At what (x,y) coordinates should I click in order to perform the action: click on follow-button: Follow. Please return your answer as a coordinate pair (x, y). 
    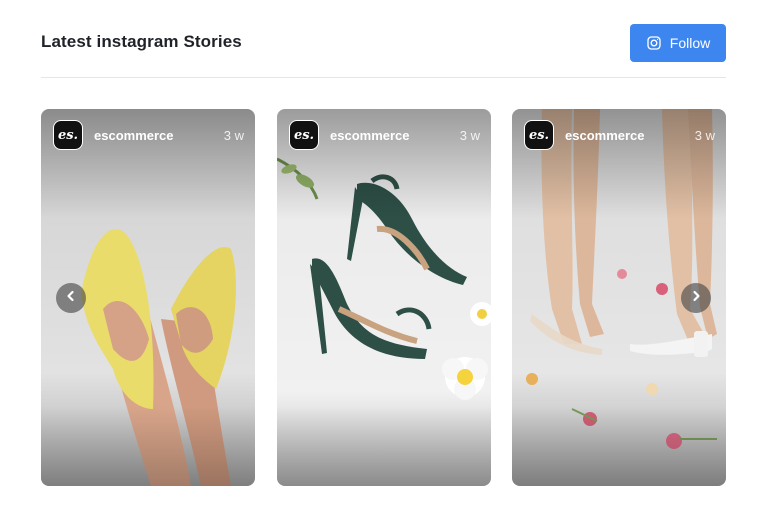
    Looking at the image, I should click on (678, 43).